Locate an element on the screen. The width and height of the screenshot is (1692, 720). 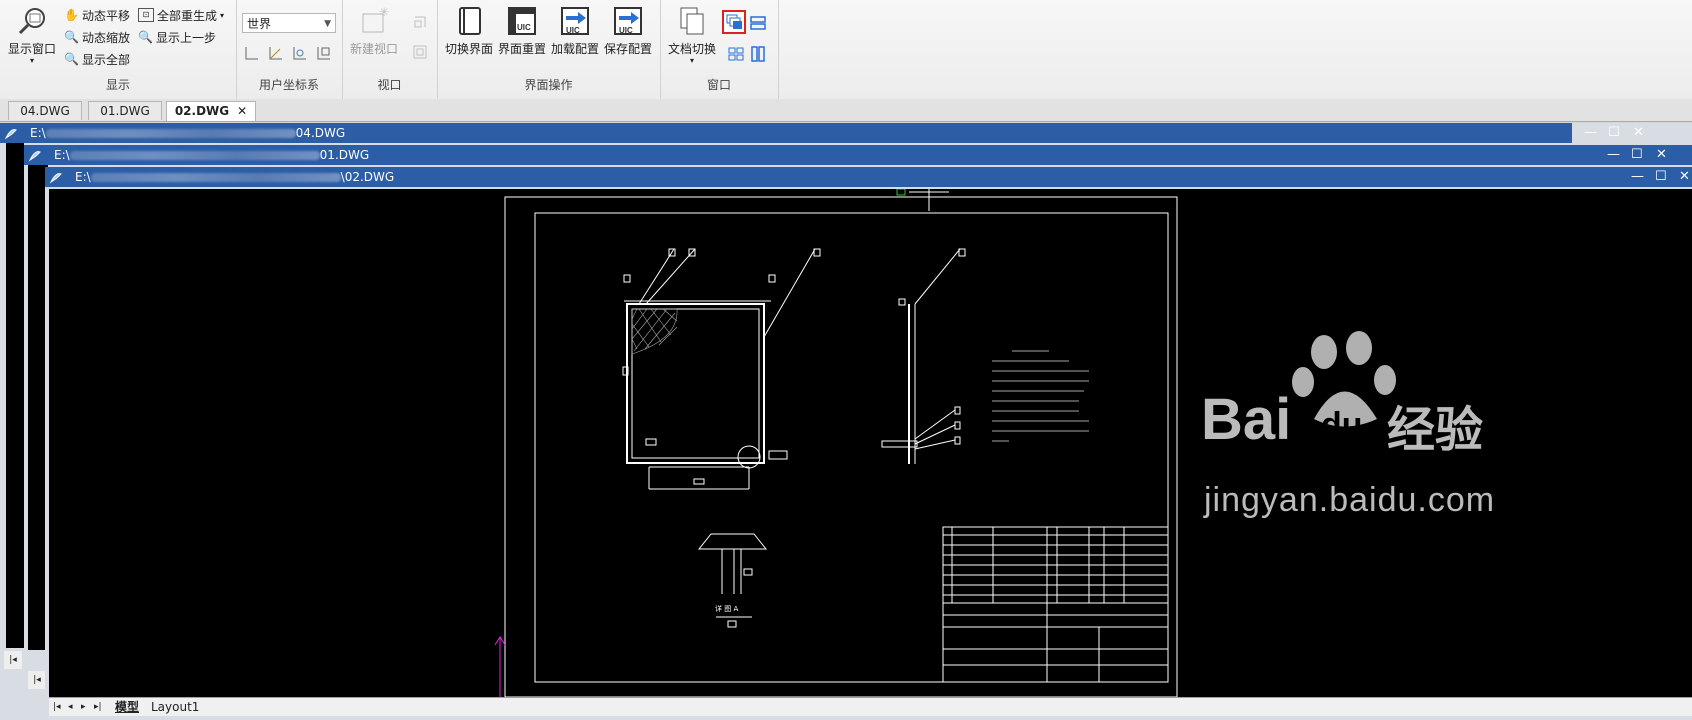
tile-grid-icon is located at coordinates (736, 54).